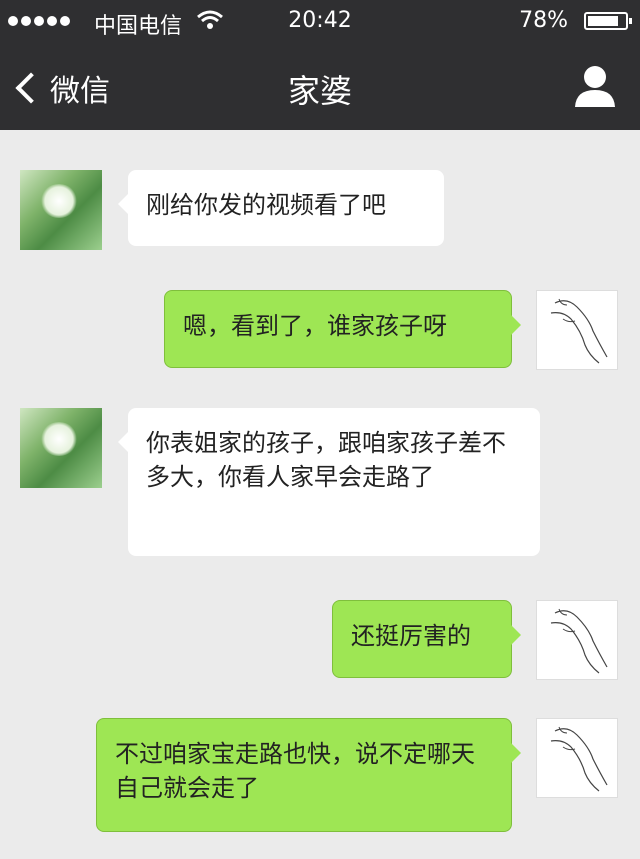 The image size is (640, 859). I want to click on chat-title: 家婆, so click(319, 91).